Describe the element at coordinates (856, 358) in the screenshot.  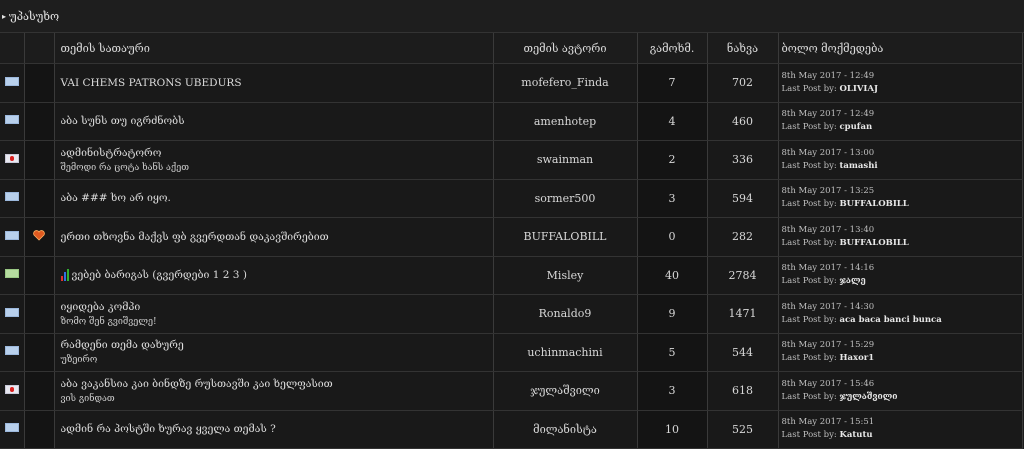
I see `last-post-author: Haxor1` at that location.